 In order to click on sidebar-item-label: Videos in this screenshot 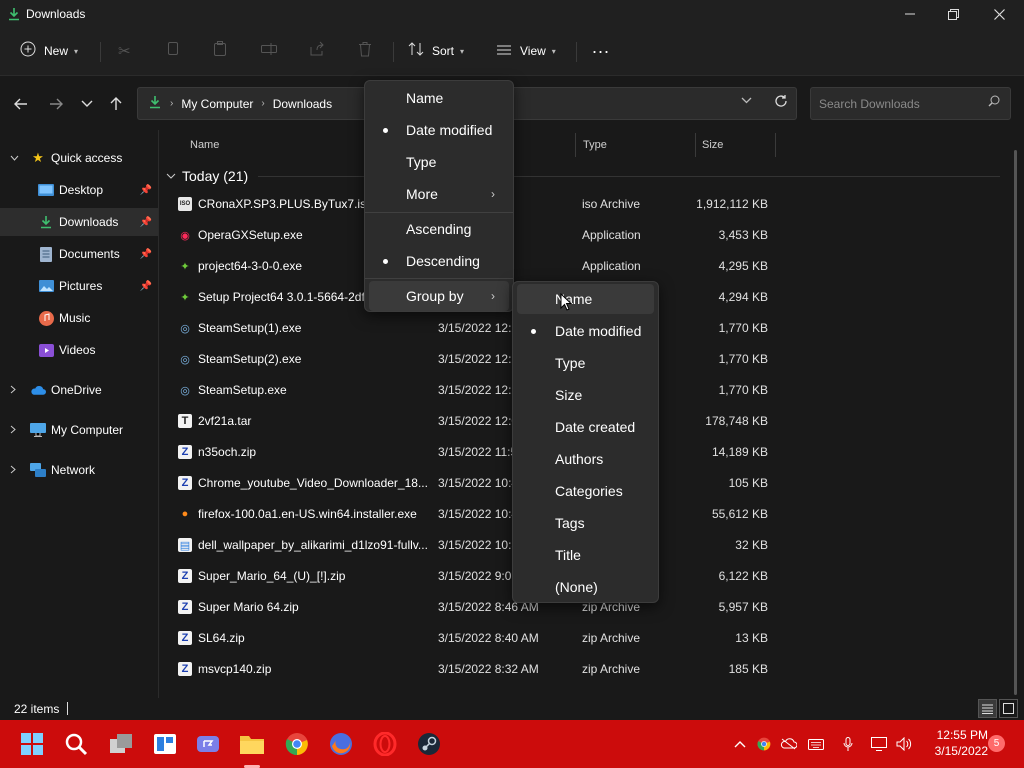, I will do `click(77, 350)`.